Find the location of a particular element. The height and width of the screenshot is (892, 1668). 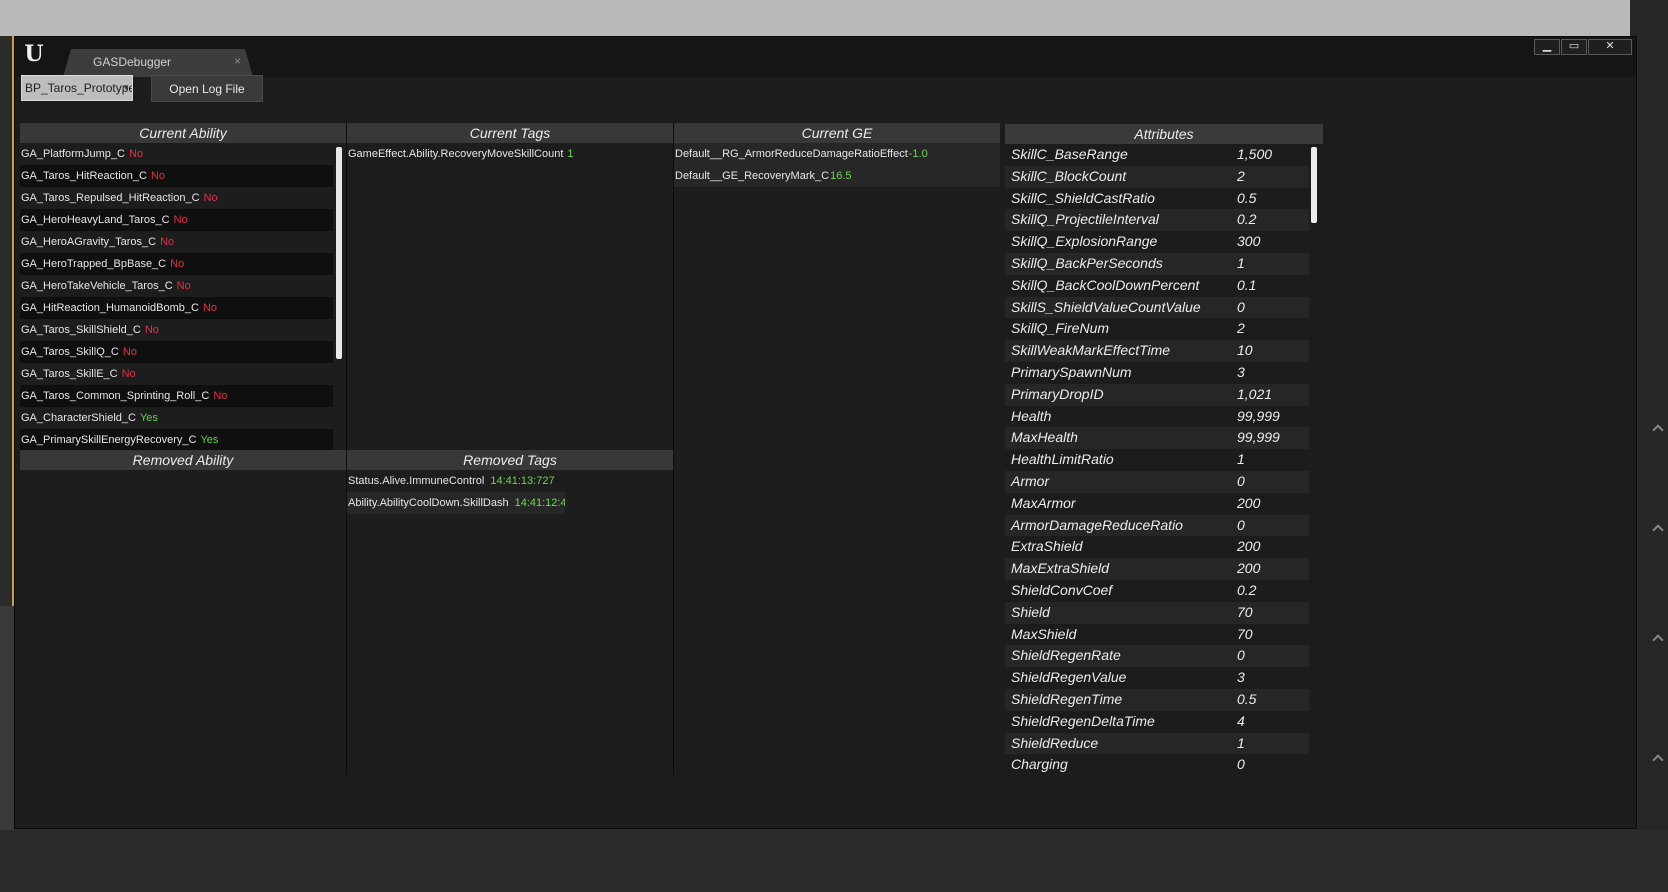

attribute-row: ShieldRegenDeltaTime 4 is located at coordinates (1157, 722).